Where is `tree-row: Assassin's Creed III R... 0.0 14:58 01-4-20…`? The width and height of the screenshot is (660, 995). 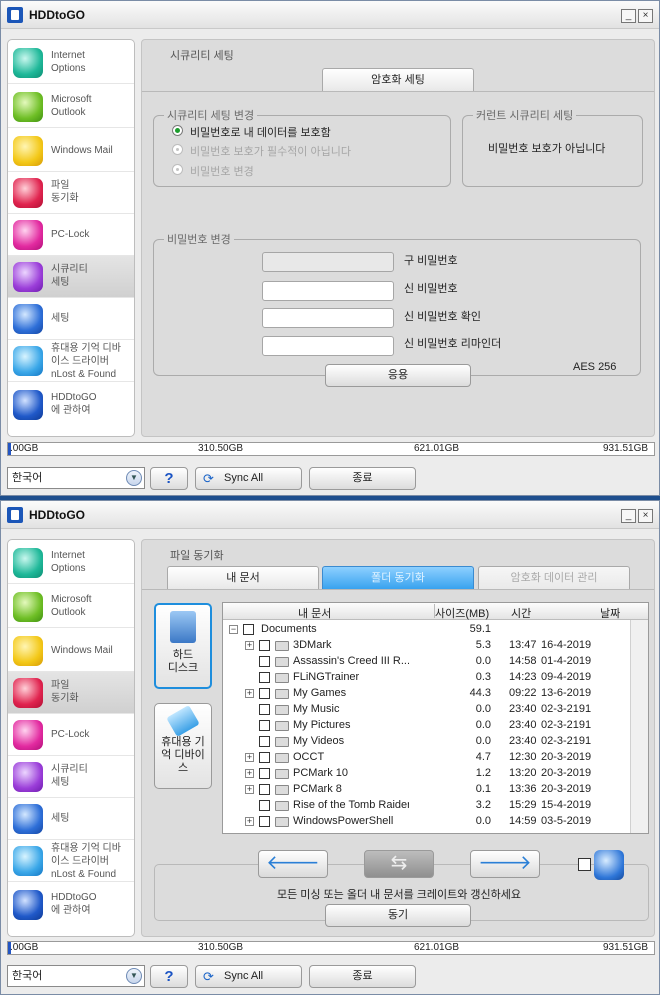
tree-row: Assassin's Creed III R... 0.0 14:58 01-4-20… is located at coordinates (426, 661).